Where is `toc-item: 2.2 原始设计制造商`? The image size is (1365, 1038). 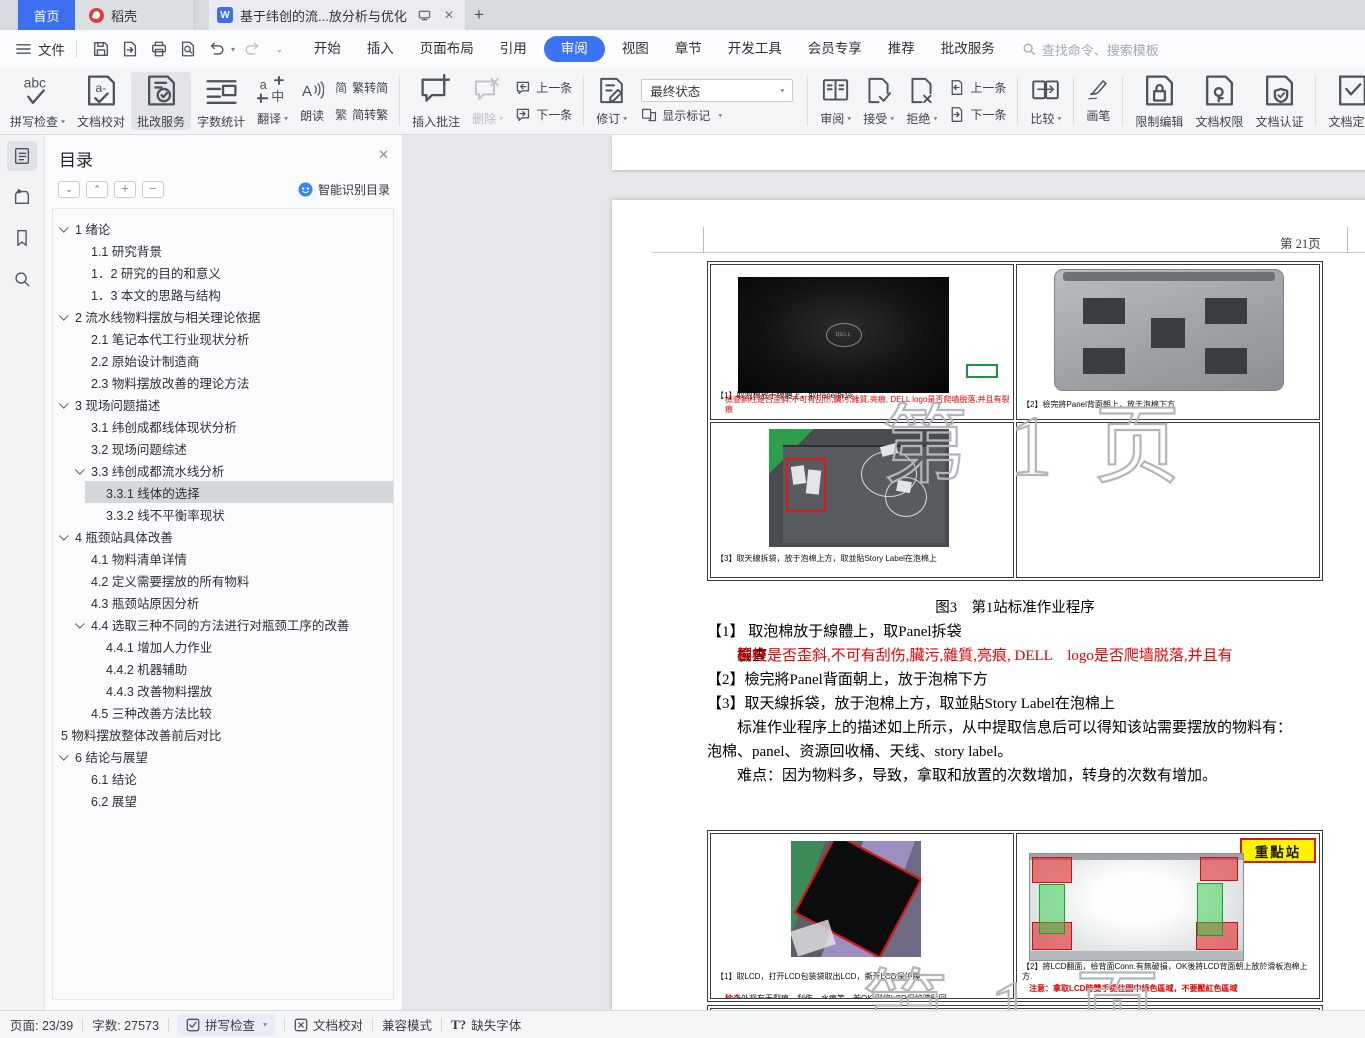
toc-item: 2.2 原始设计制造商 is located at coordinates (223, 360).